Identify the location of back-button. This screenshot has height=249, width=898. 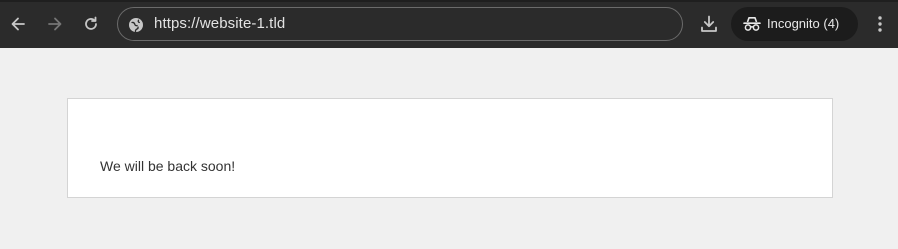
(18, 24).